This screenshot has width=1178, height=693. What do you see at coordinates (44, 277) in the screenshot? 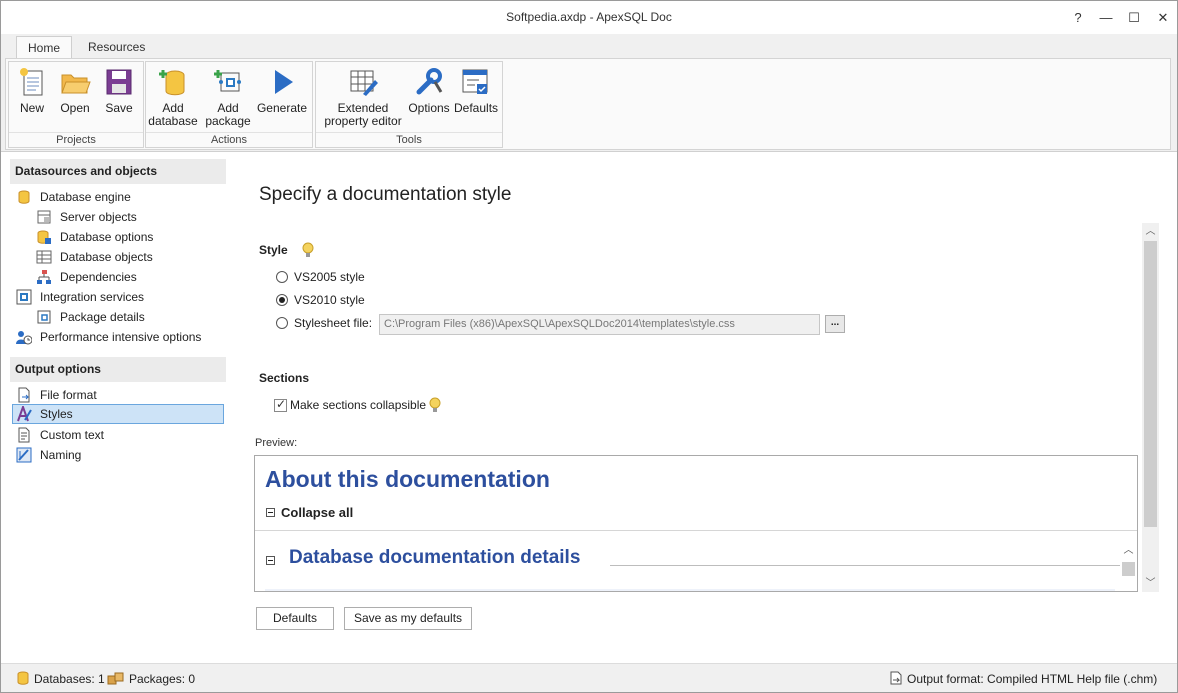
I see `dependencies-icon` at bounding box center [44, 277].